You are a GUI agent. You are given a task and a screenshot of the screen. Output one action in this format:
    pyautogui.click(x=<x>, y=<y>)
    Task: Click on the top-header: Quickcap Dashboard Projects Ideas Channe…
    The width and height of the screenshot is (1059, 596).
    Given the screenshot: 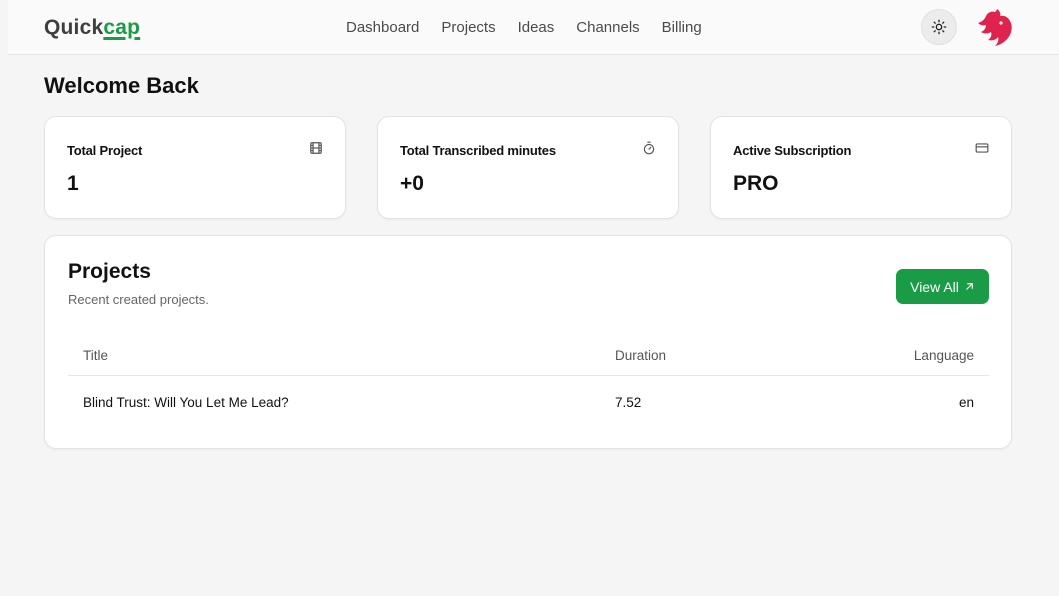 What is the action you would take?
    pyautogui.click(x=533, y=27)
    